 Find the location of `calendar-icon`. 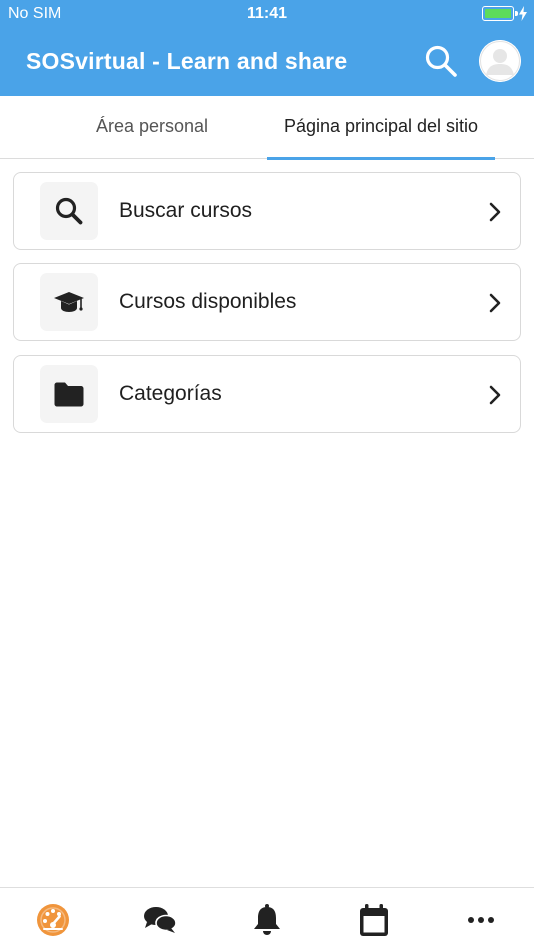

calendar-icon is located at coordinates (374, 920).